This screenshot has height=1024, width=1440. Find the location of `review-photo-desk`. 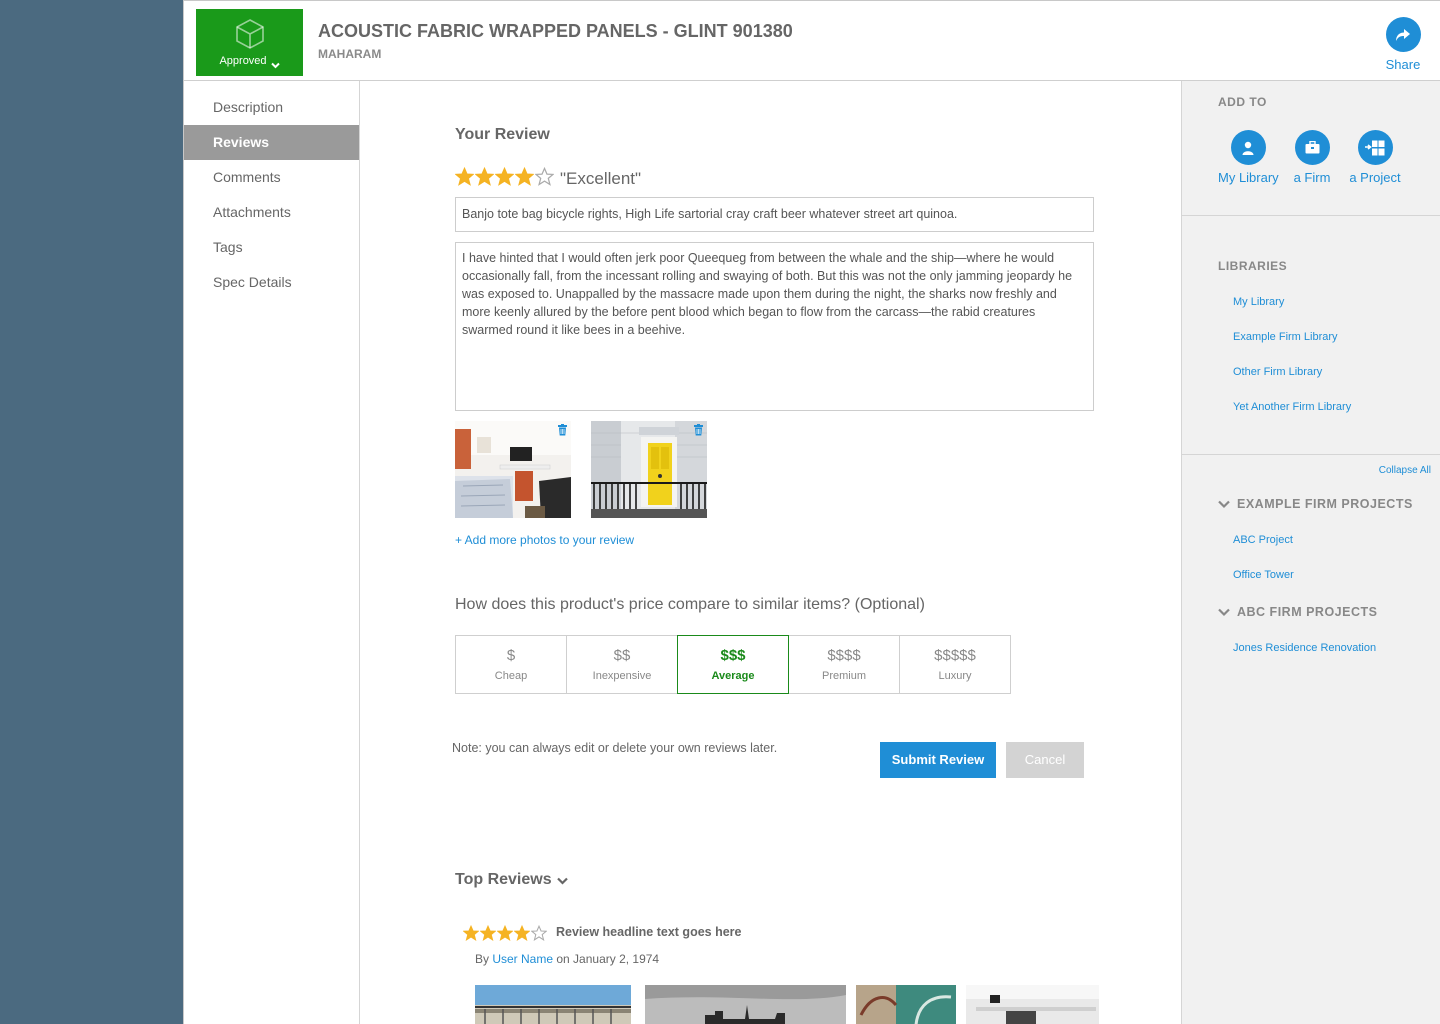

review-photo-desk is located at coordinates (1032, 1004).